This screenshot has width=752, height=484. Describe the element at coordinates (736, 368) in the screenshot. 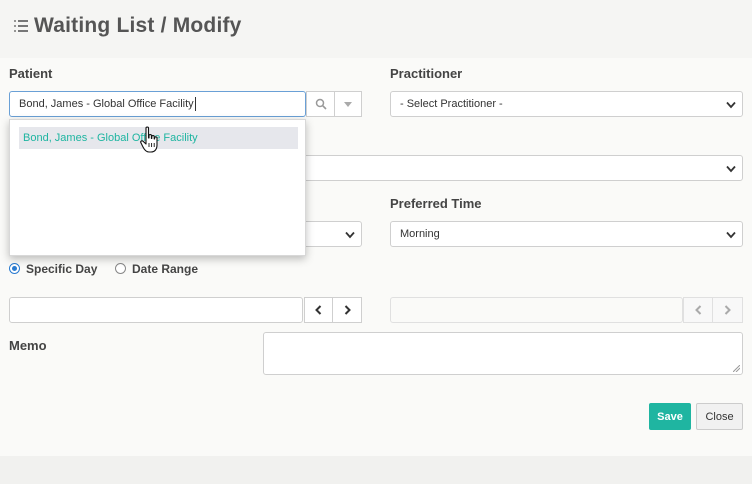

I see `resize-handle-icon` at that location.